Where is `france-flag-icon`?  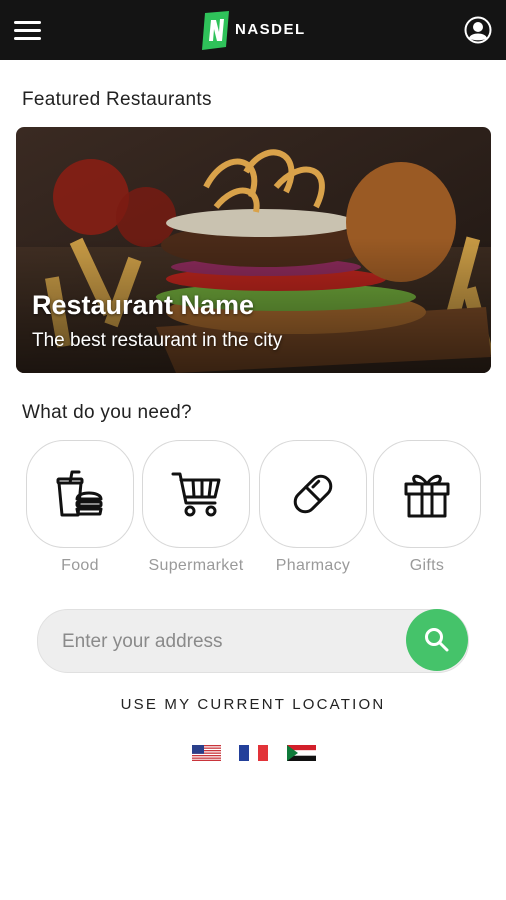
france-flag-icon is located at coordinates (253, 753).